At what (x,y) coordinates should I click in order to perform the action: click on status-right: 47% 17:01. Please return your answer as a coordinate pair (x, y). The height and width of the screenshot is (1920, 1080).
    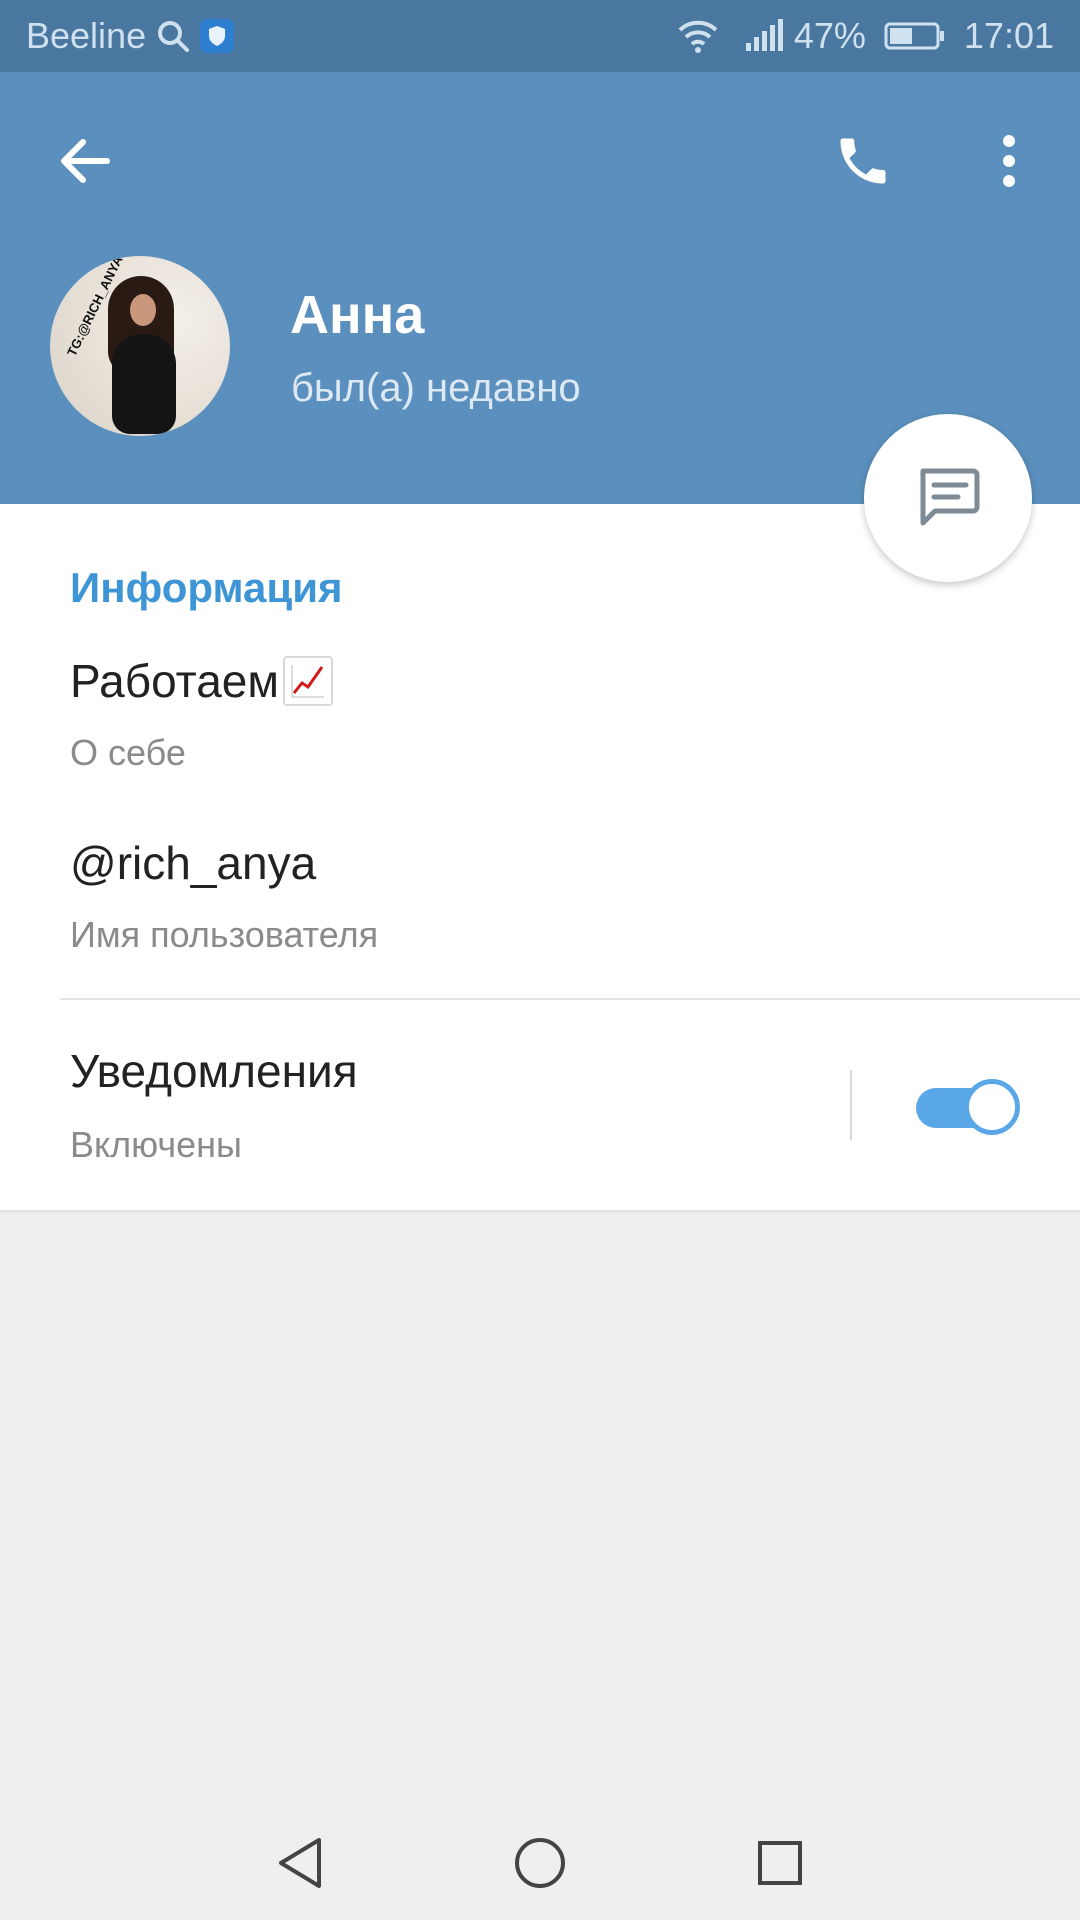
    Looking at the image, I should click on (865, 36).